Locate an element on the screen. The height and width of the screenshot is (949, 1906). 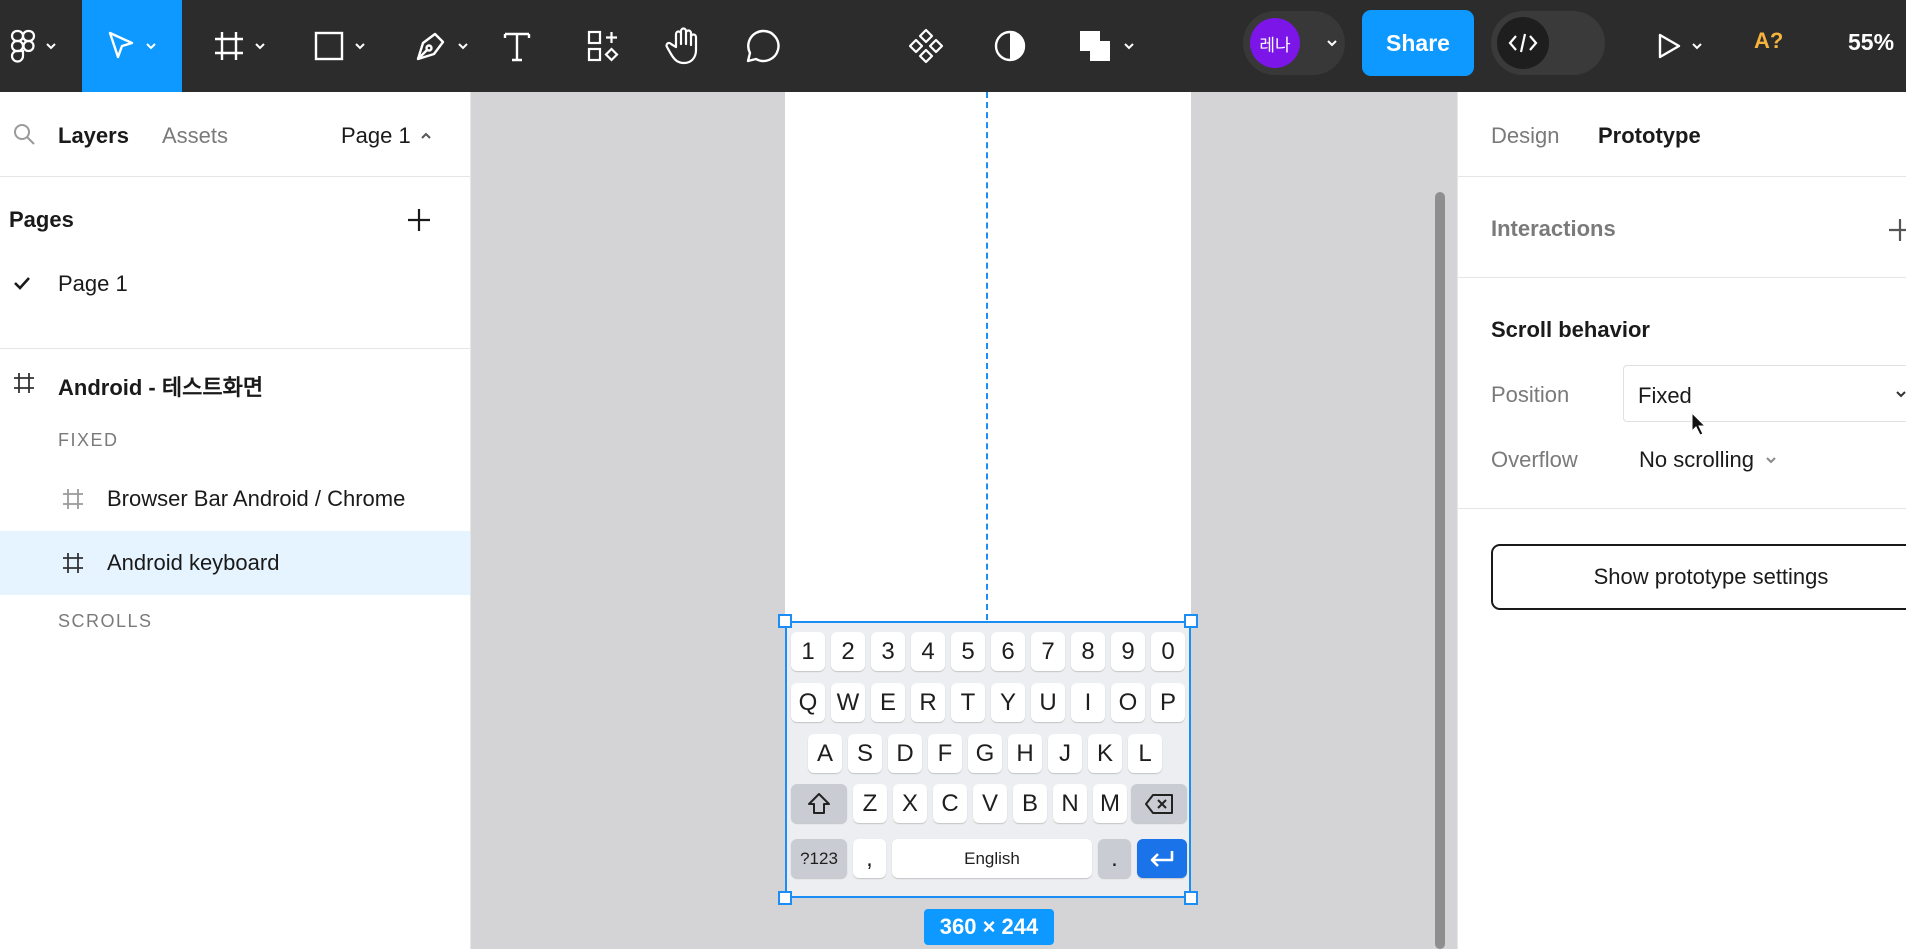
keyboard-backspace-key is located at coordinates (1159, 803).